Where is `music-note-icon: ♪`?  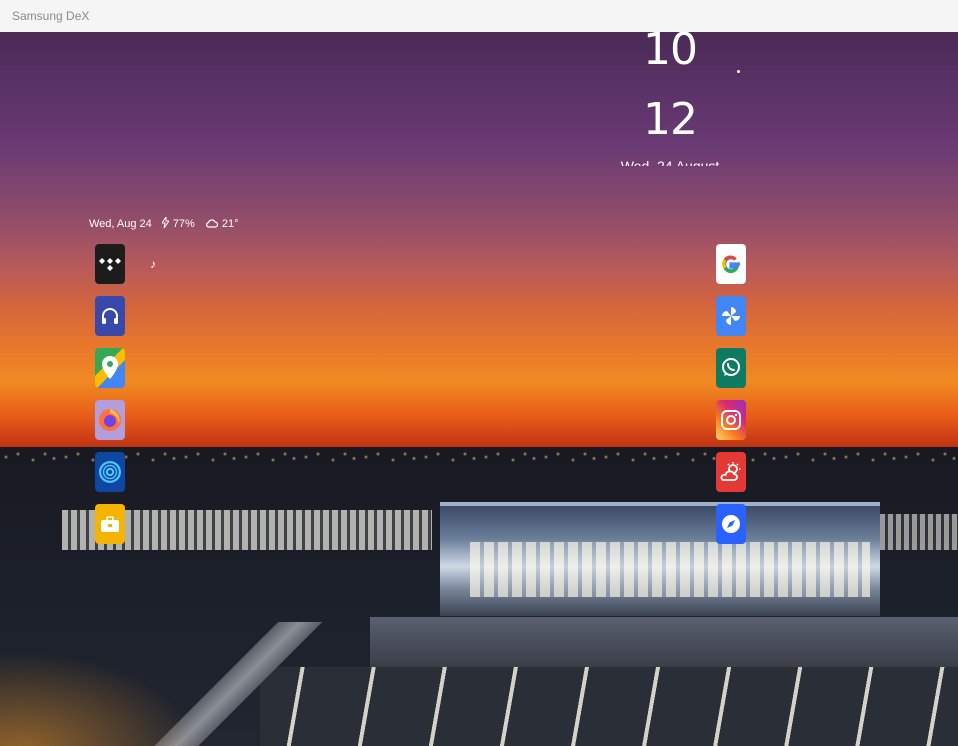 music-note-icon: ♪ is located at coordinates (153, 264).